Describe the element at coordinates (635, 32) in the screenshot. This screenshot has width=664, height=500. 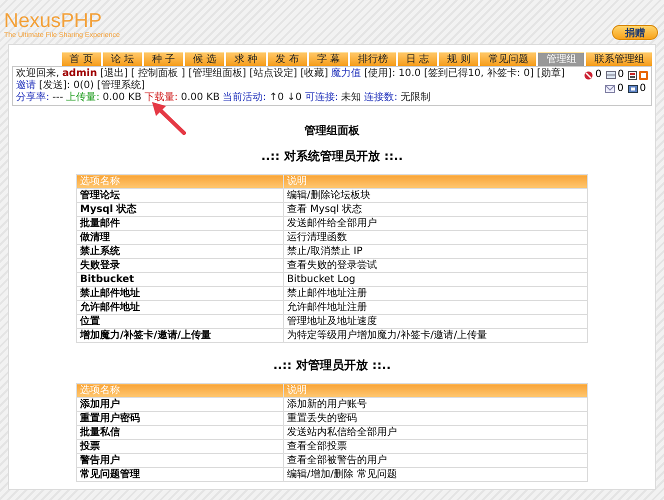
I see `donate-button: 捐赠` at that location.